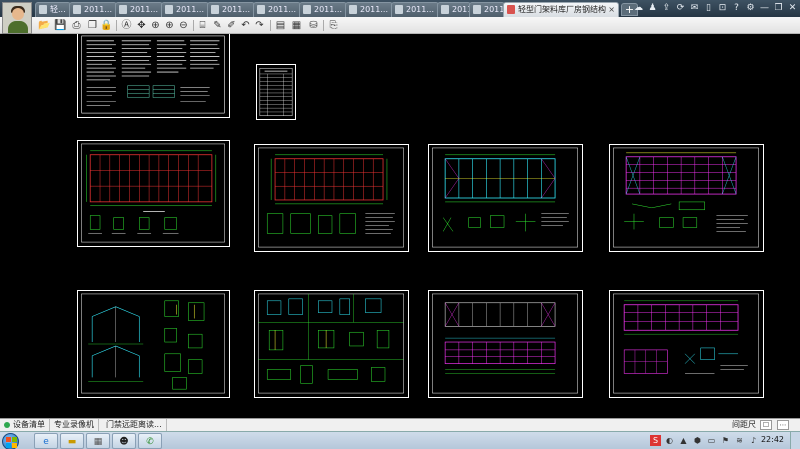 The image size is (800, 449). Describe the element at coordinates (126, 25) in the screenshot. I see `text-icon: Ⓐ` at that location.